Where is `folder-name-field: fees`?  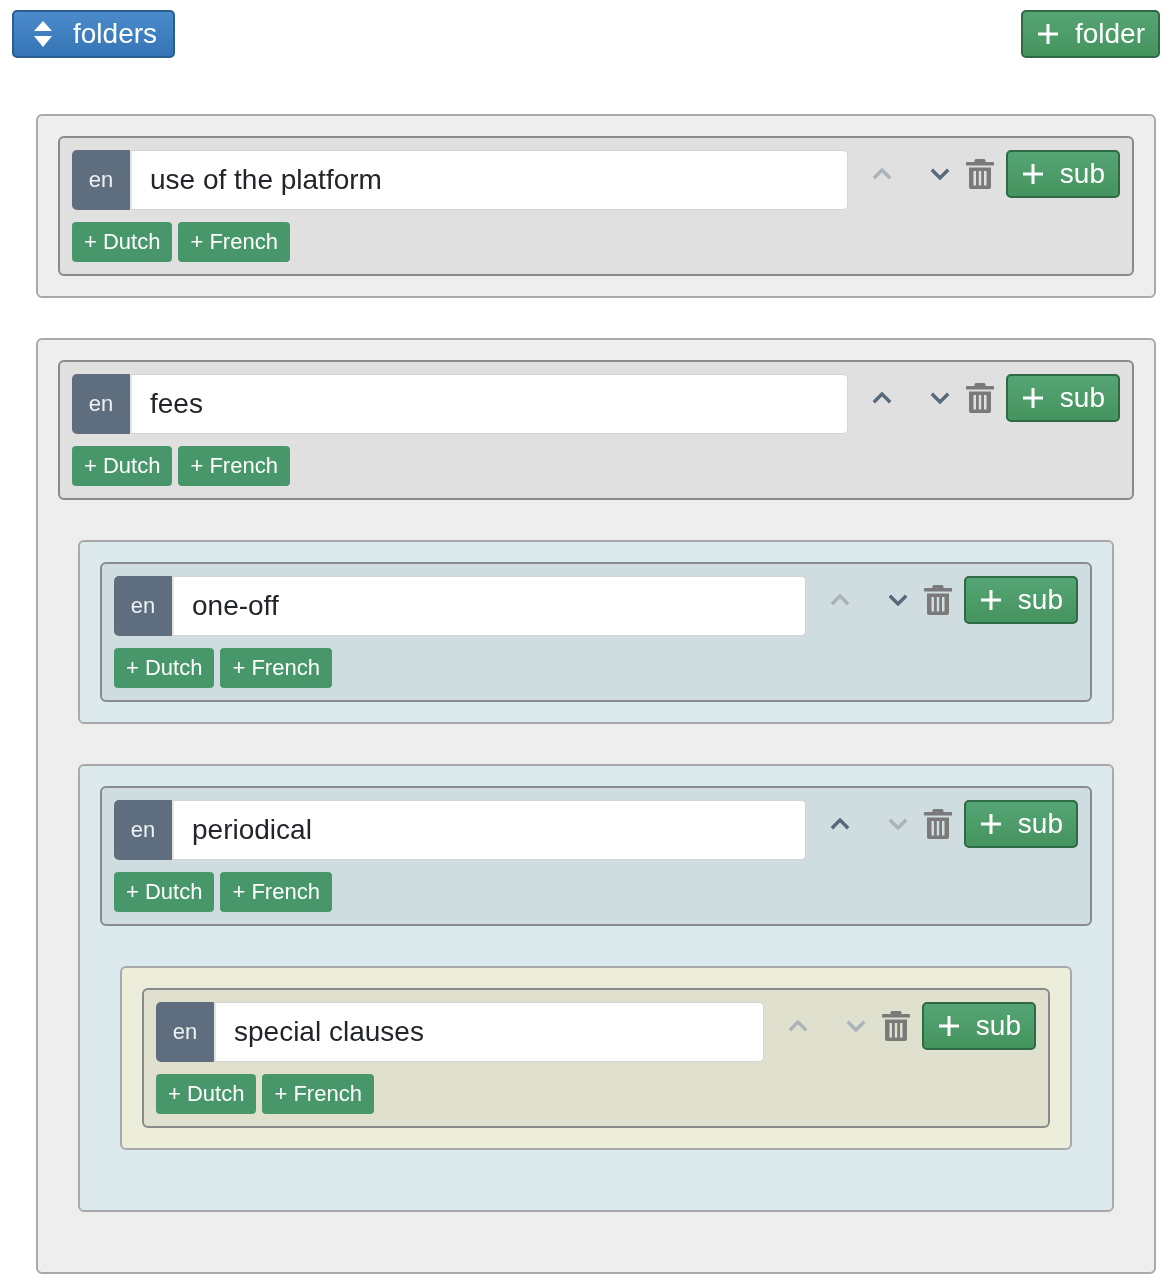
folder-name-field: fees is located at coordinates (489, 404).